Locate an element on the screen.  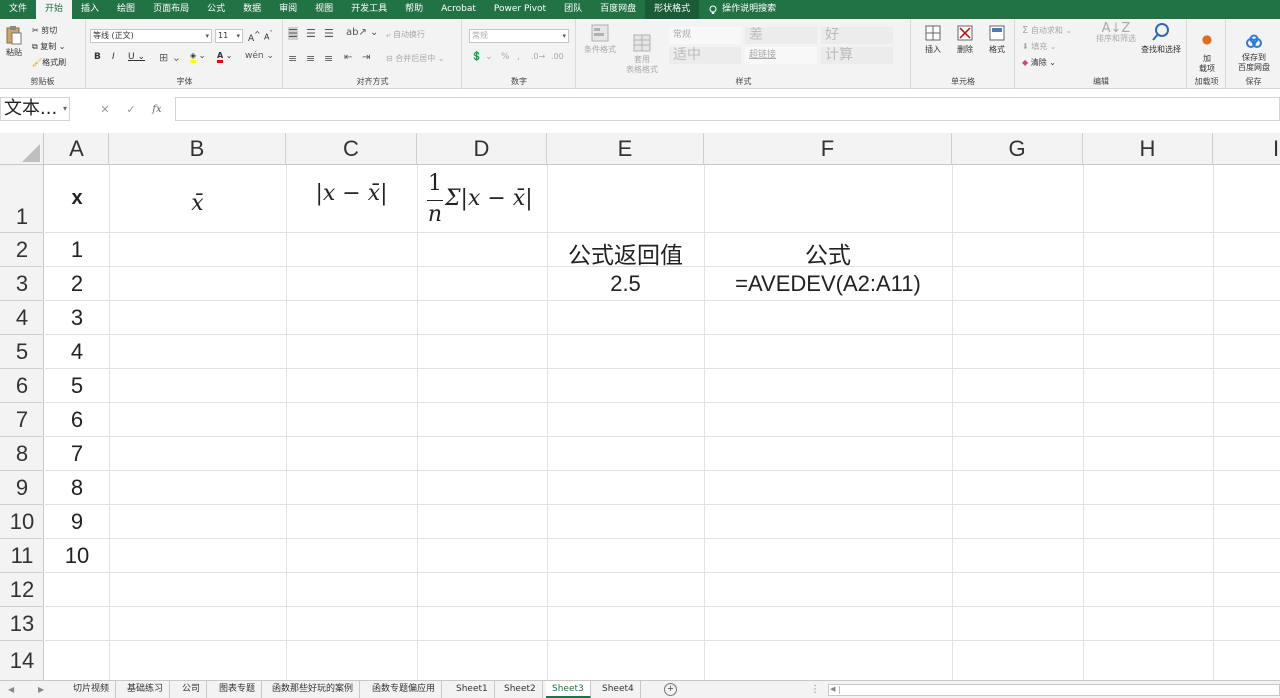
column-header-b: B is located at coordinates (197, 149).